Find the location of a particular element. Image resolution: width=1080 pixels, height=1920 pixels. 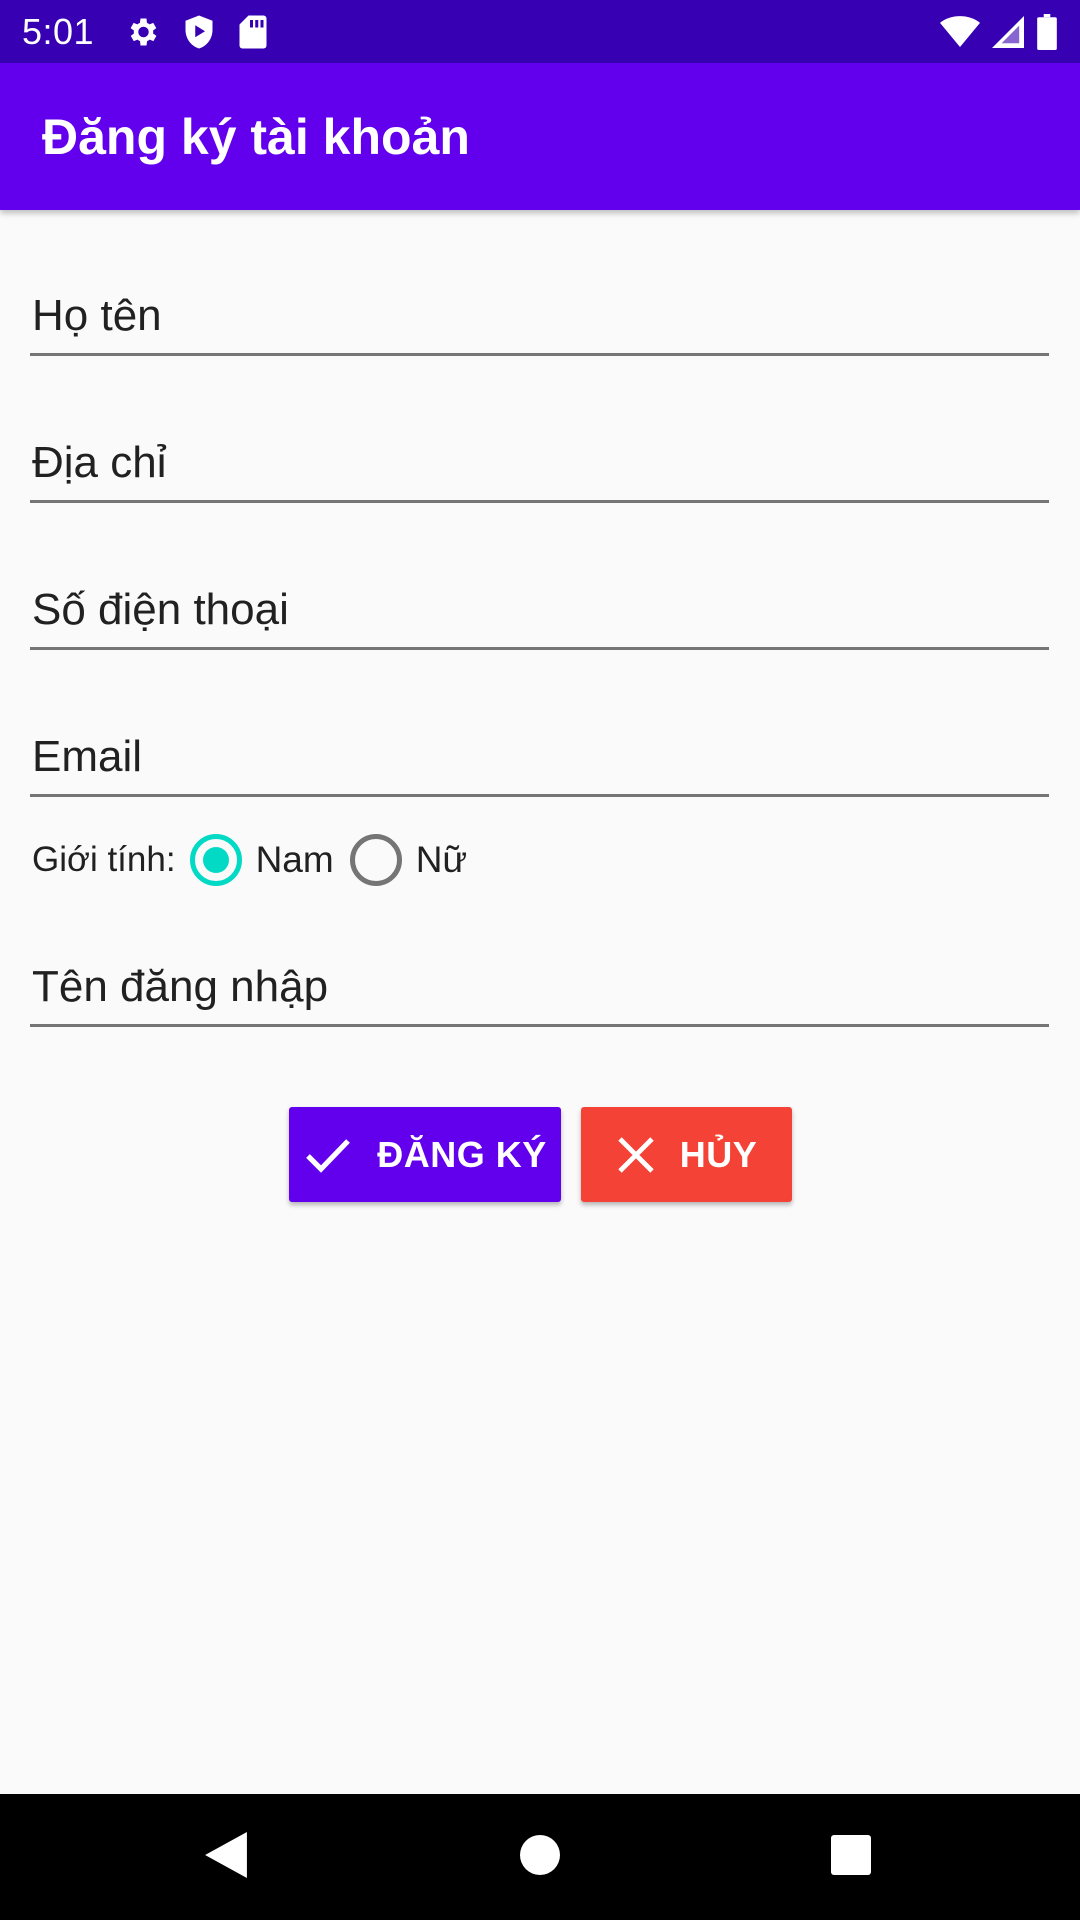

home-button is located at coordinates (540, 1857).